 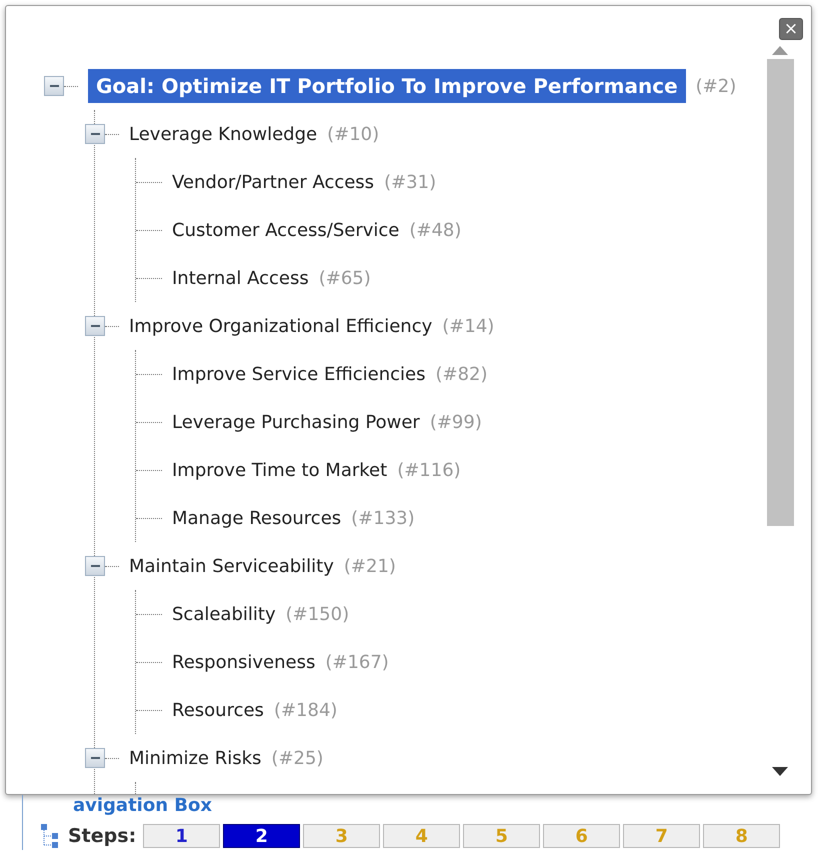 I want to click on item-number: (#48), so click(x=435, y=230).